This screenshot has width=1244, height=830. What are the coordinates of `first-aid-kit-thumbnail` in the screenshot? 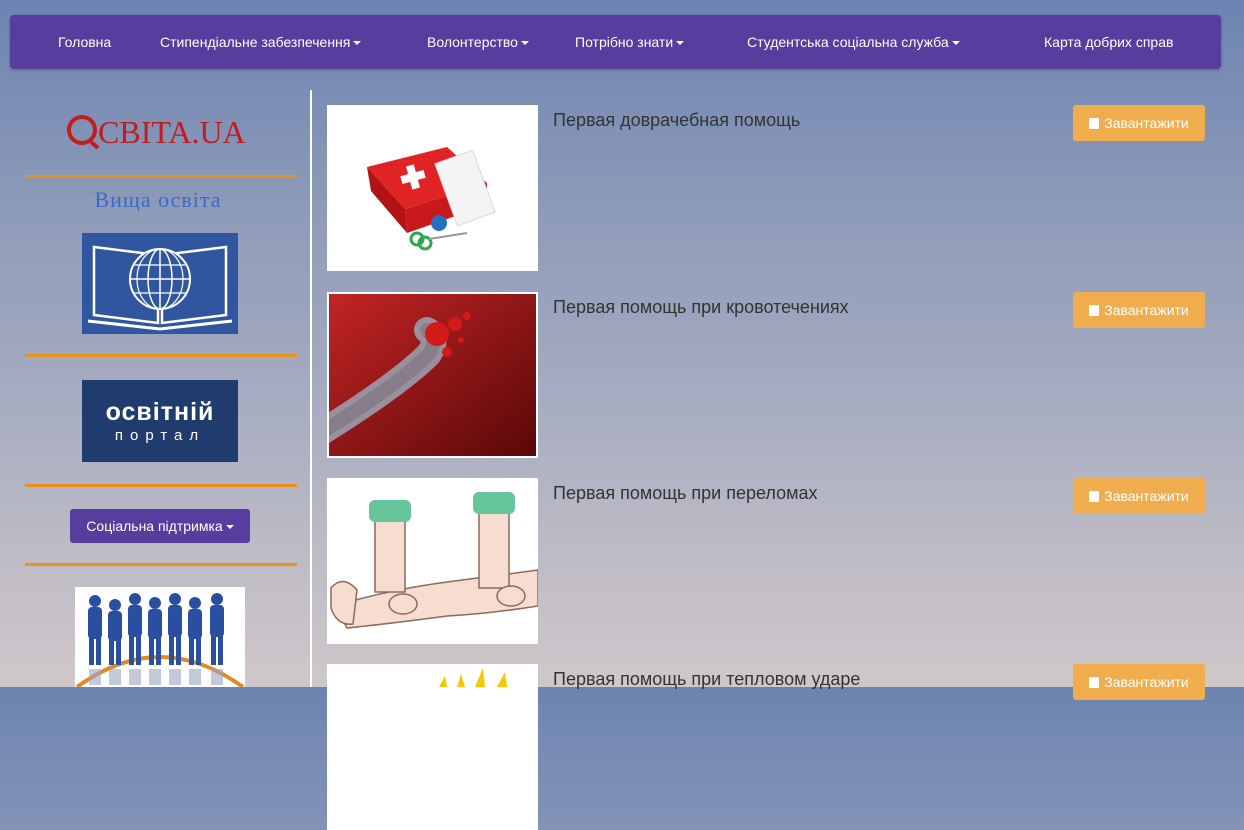 It's located at (432, 188).